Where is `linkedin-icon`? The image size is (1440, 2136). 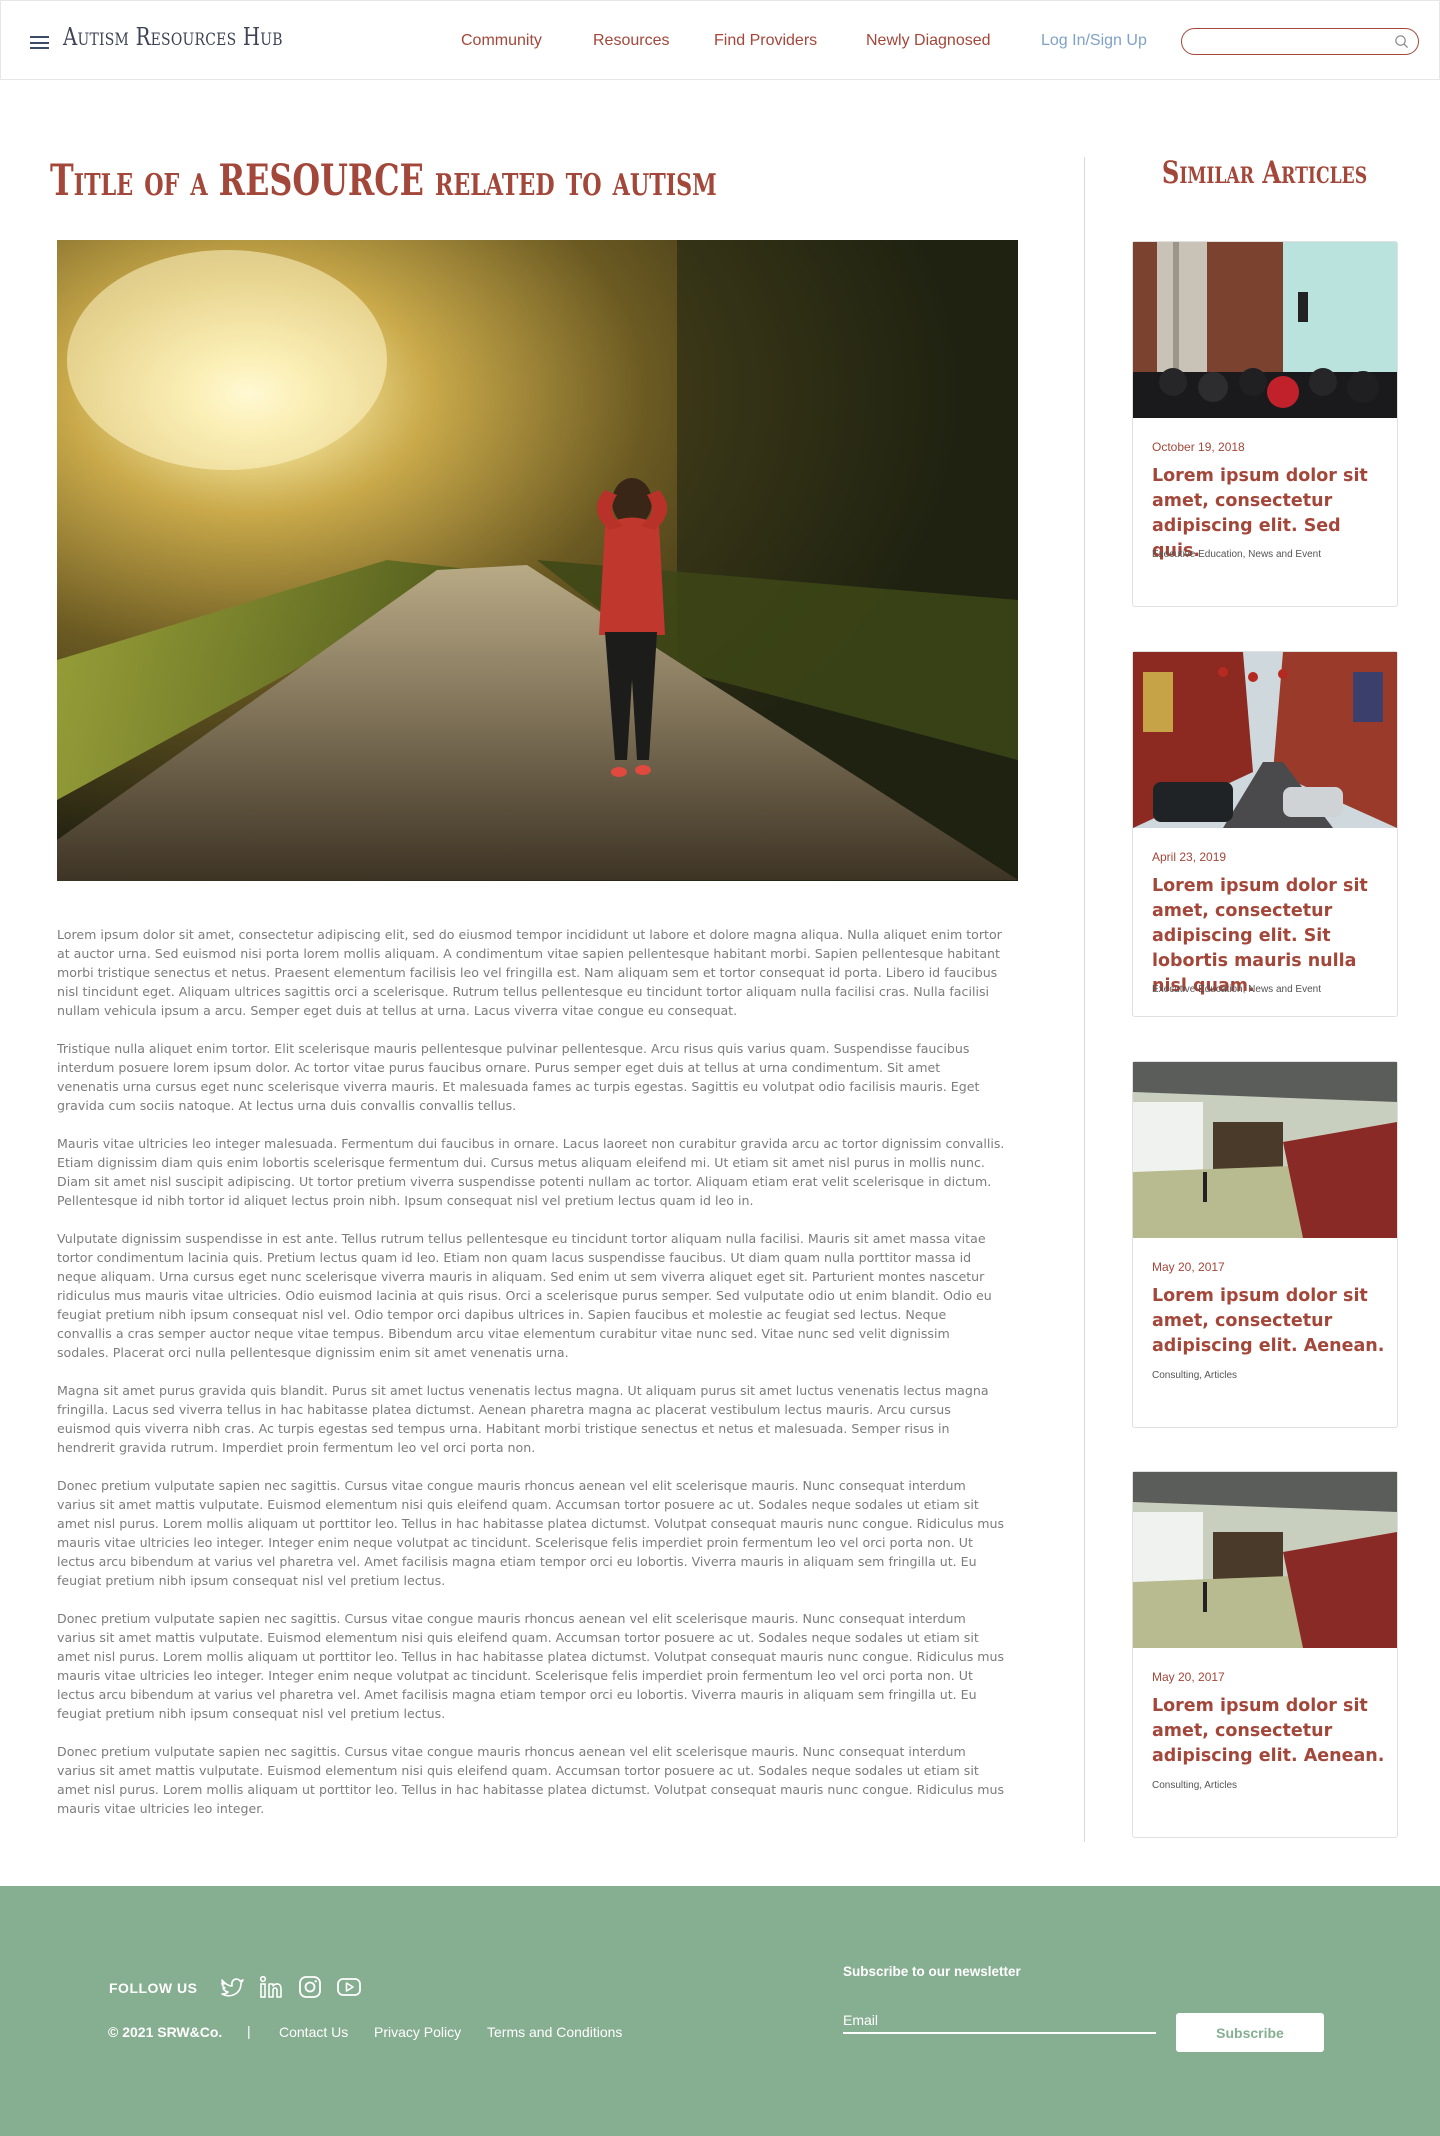 linkedin-icon is located at coordinates (271, 1987).